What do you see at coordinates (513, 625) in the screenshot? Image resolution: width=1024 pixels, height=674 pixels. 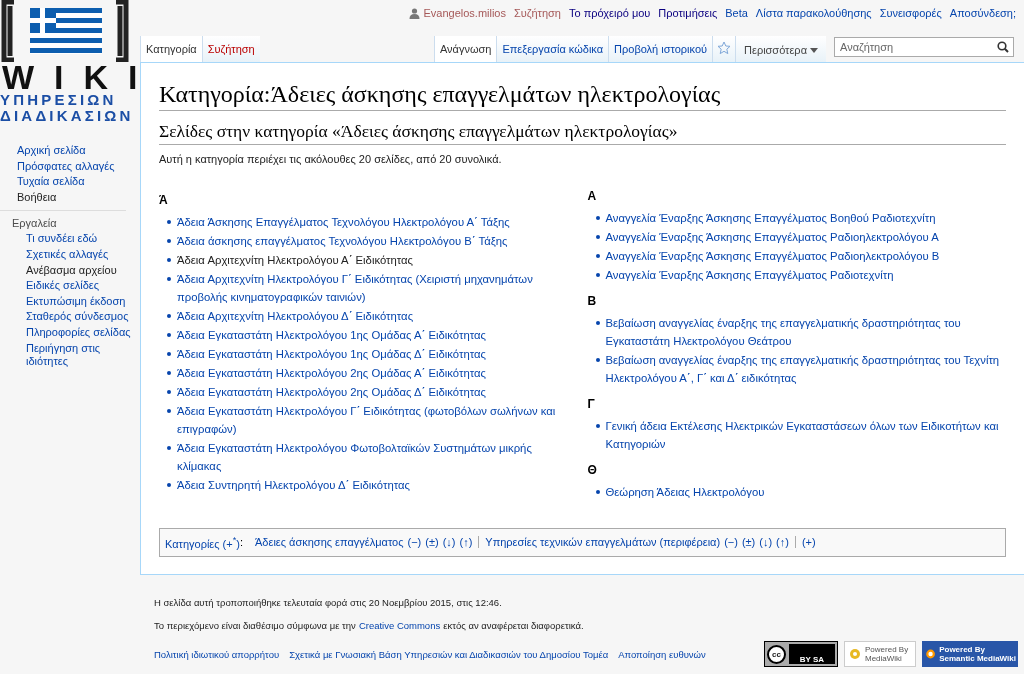 I see `license-text: εκτός αν αναφέρεται διαφορετικά.` at bounding box center [513, 625].